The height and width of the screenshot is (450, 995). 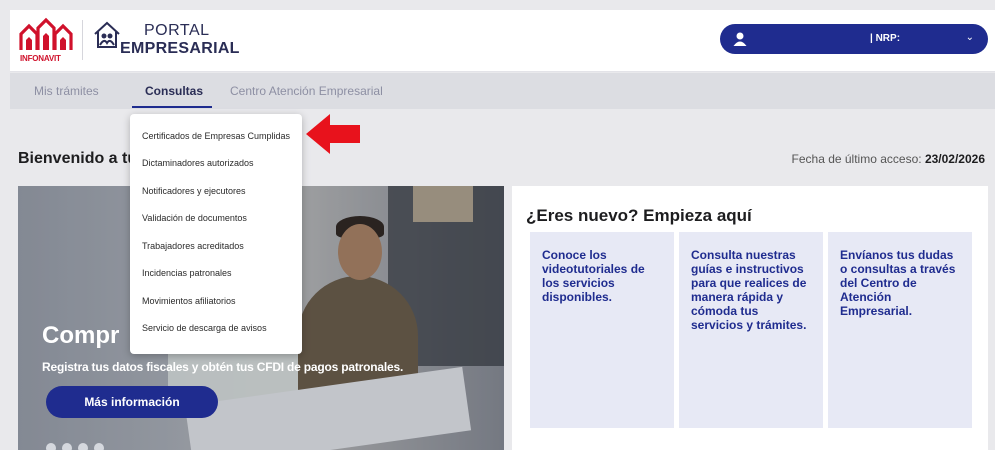 I want to click on menu-item-descarga-avisos: Servicio de descarga de avisos, so click(x=204, y=328).